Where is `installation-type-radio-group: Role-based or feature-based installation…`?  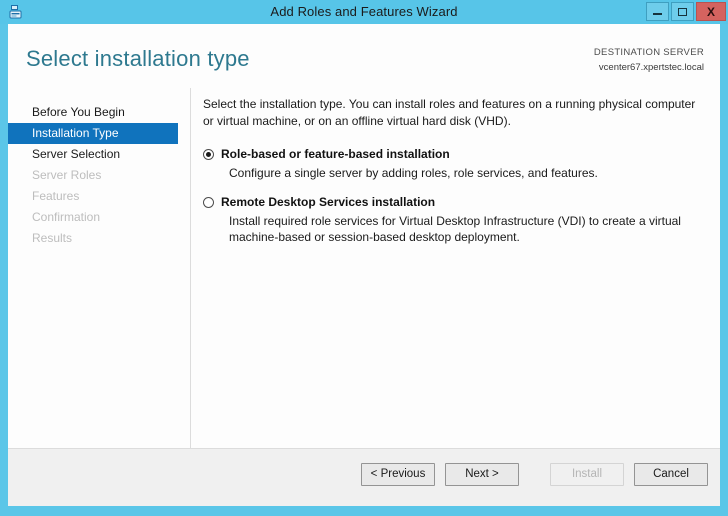
installation-type-radio-group: Role-based or feature-based installation… is located at coordinates (455, 196).